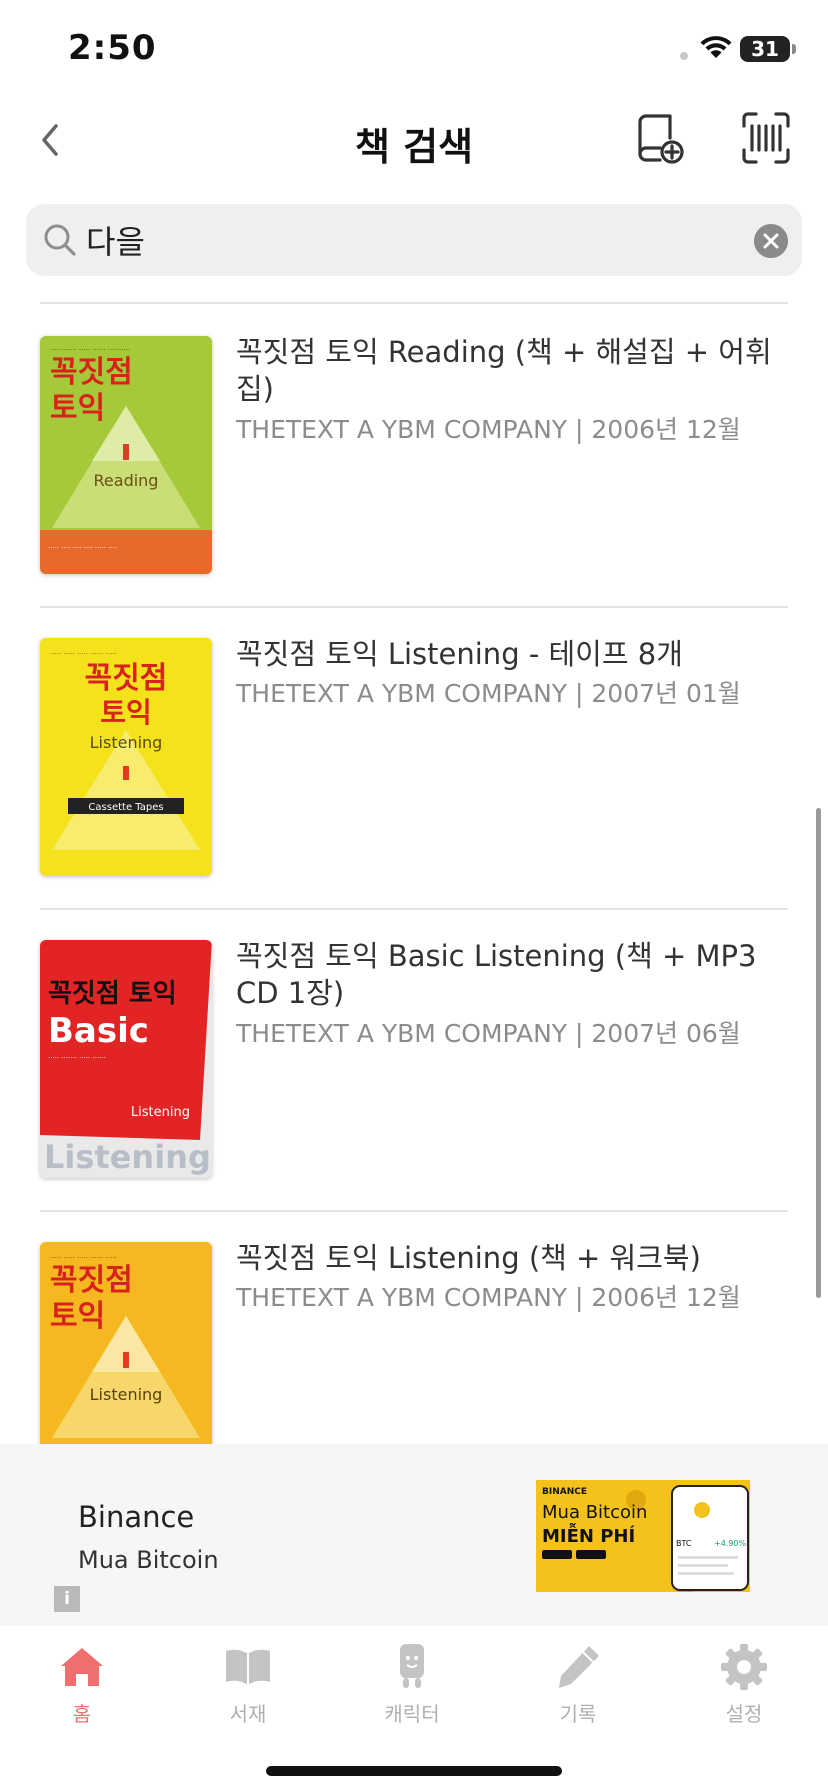 The image size is (828, 1792). I want to click on book-meta: THETEXT A YBM COMPANY | 2007년 06월, so click(488, 1033).